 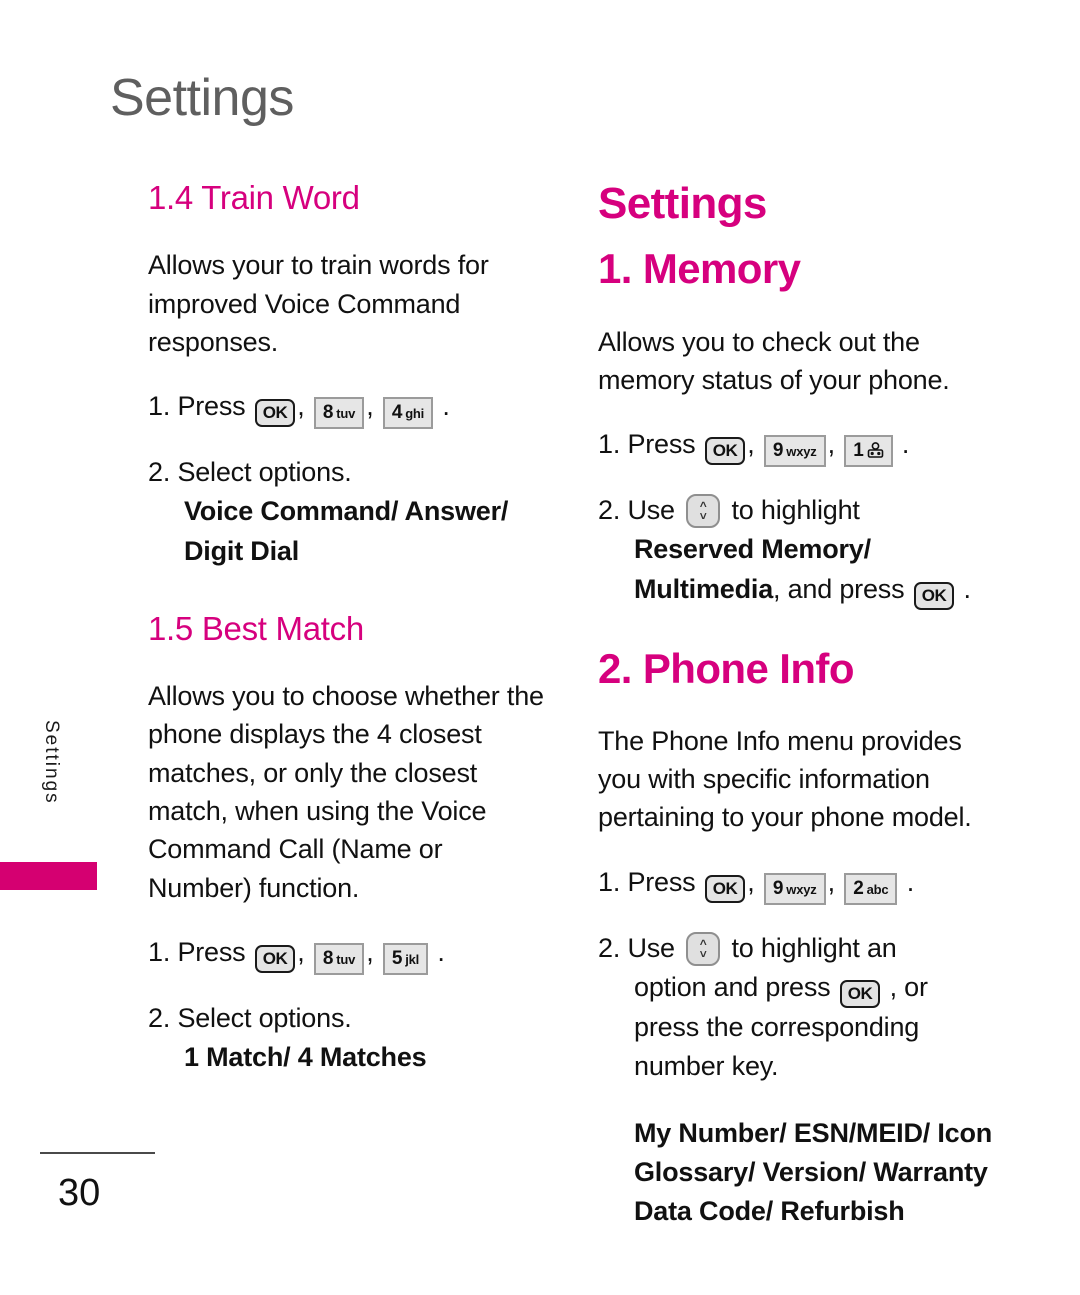 I want to click on step-train-word-1: 1. Press OK, 8 tuv, 4 ghi ., so click(x=348, y=408).